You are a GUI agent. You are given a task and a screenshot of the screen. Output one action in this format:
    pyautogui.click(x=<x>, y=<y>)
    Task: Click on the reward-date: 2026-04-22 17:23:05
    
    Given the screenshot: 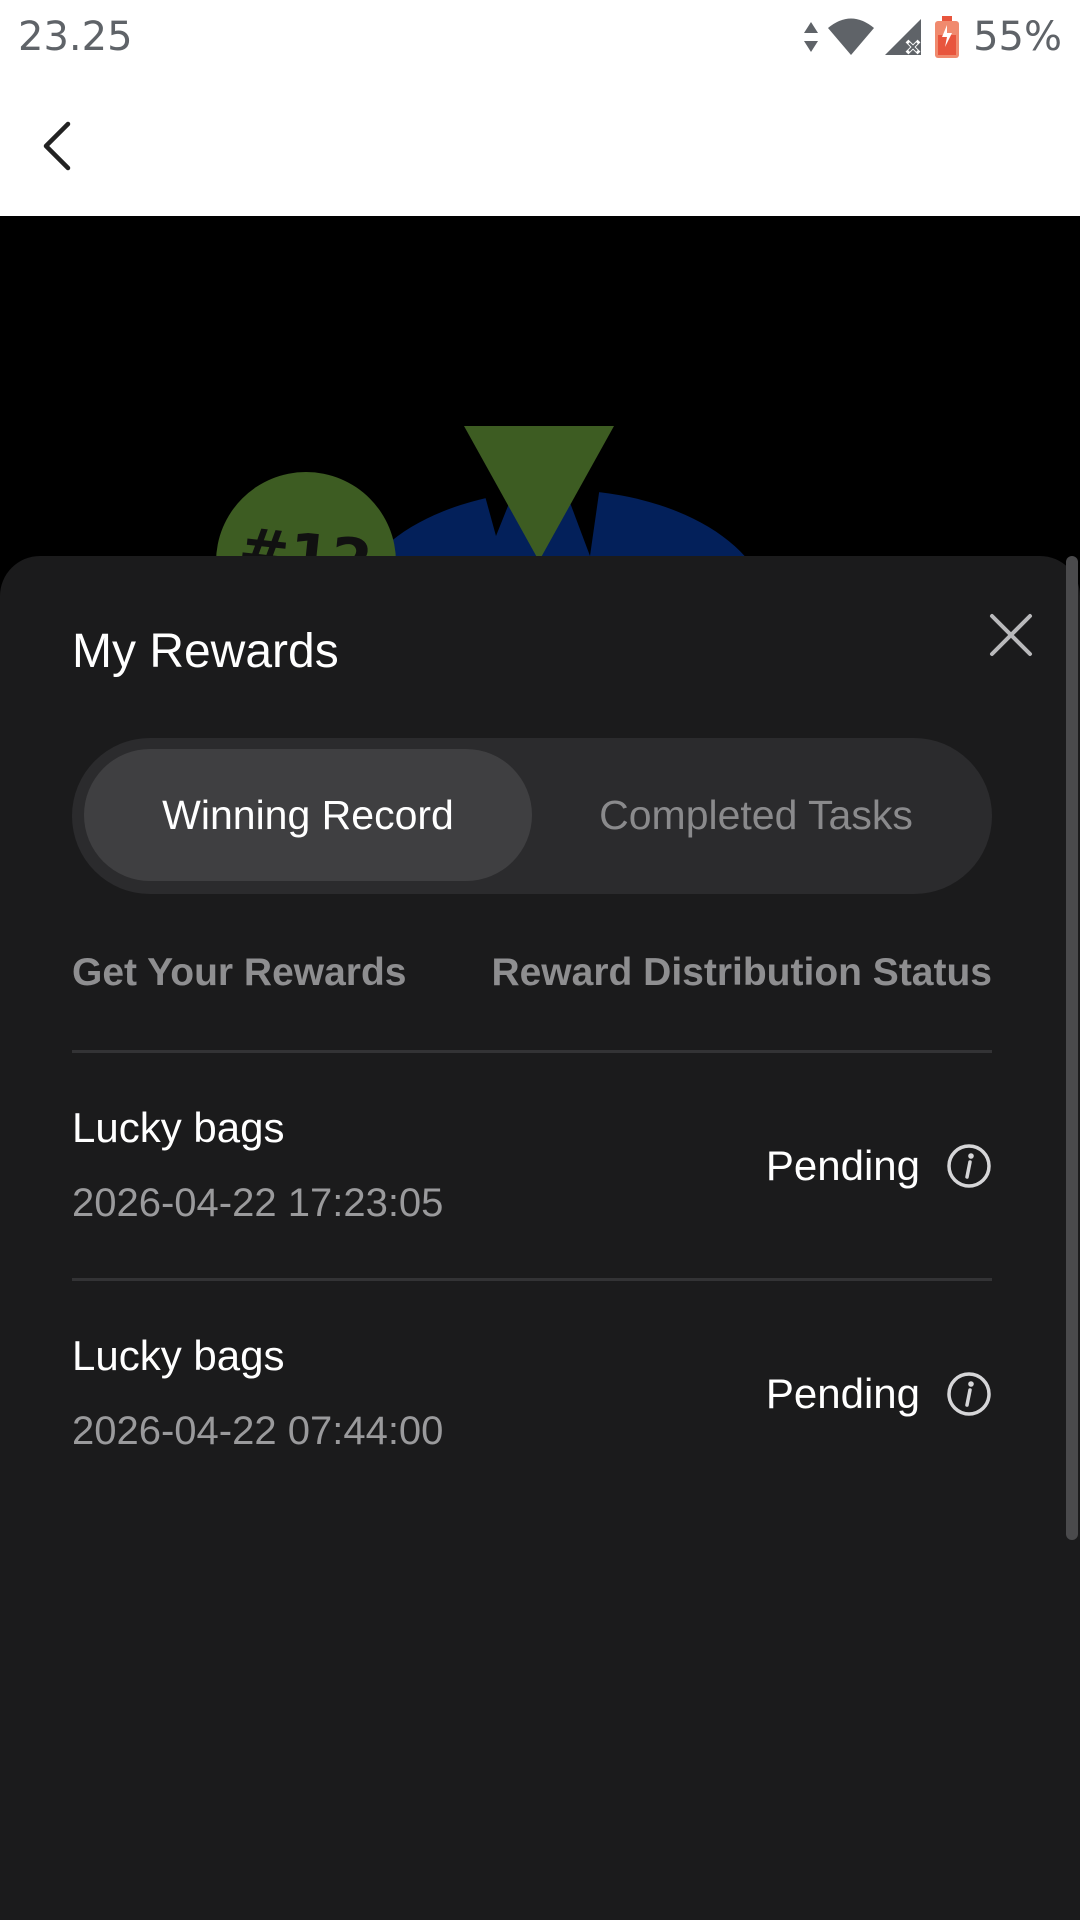 What is the action you would take?
    pyautogui.click(x=258, y=1203)
    